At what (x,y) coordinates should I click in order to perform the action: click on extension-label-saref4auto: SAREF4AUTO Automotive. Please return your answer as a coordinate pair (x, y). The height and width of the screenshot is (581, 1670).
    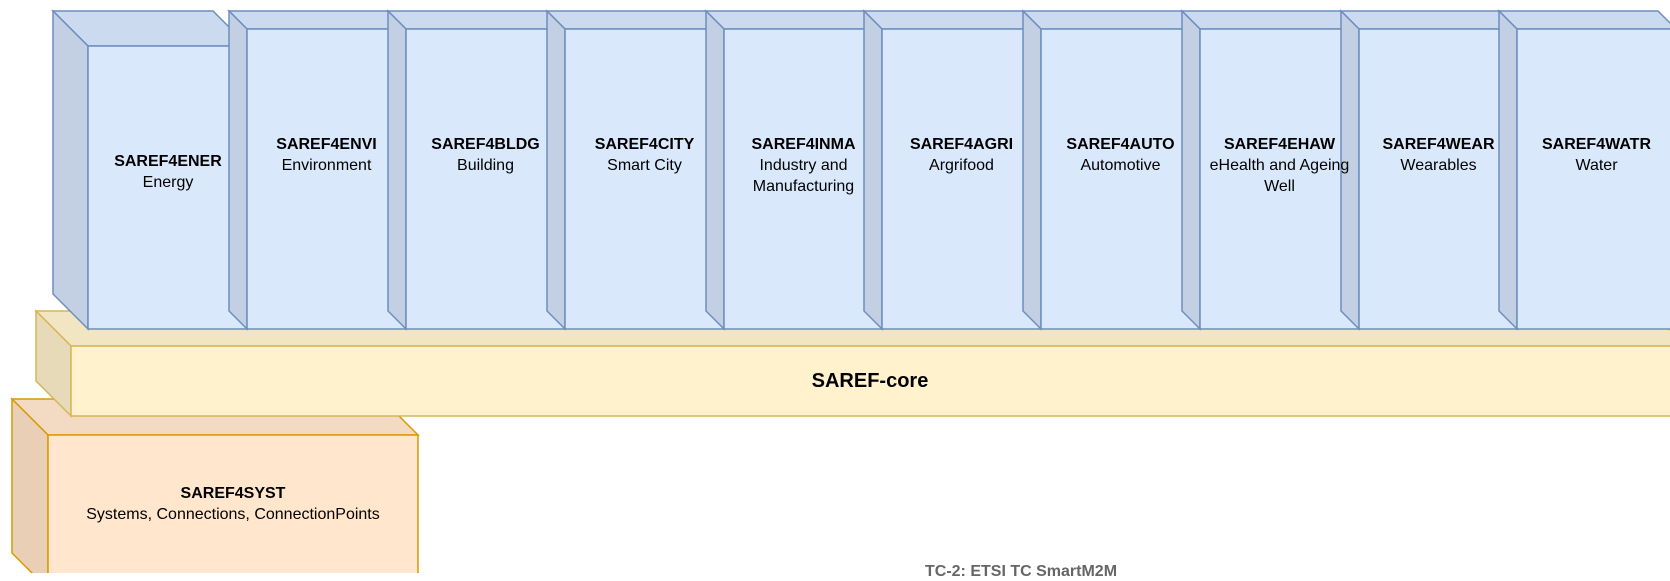
    Looking at the image, I should click on (1120, 155).